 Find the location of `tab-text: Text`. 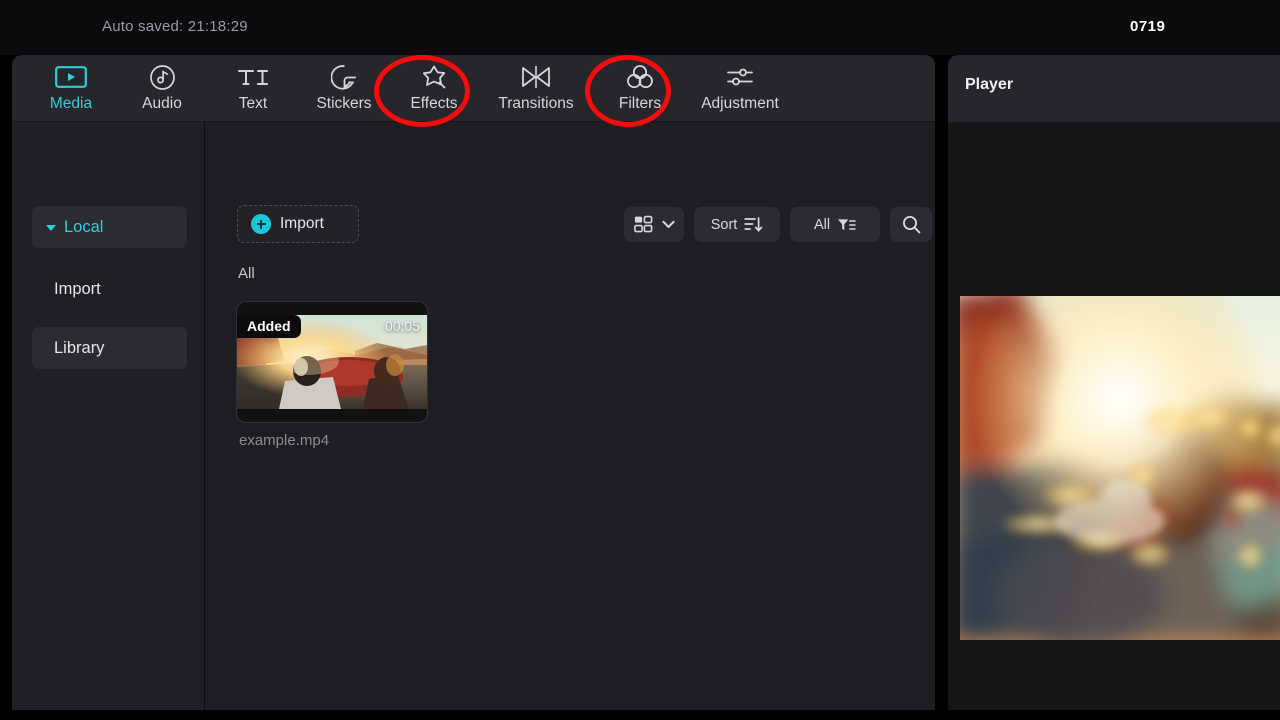

tab-text: Text is located at coordinates (253, 90).